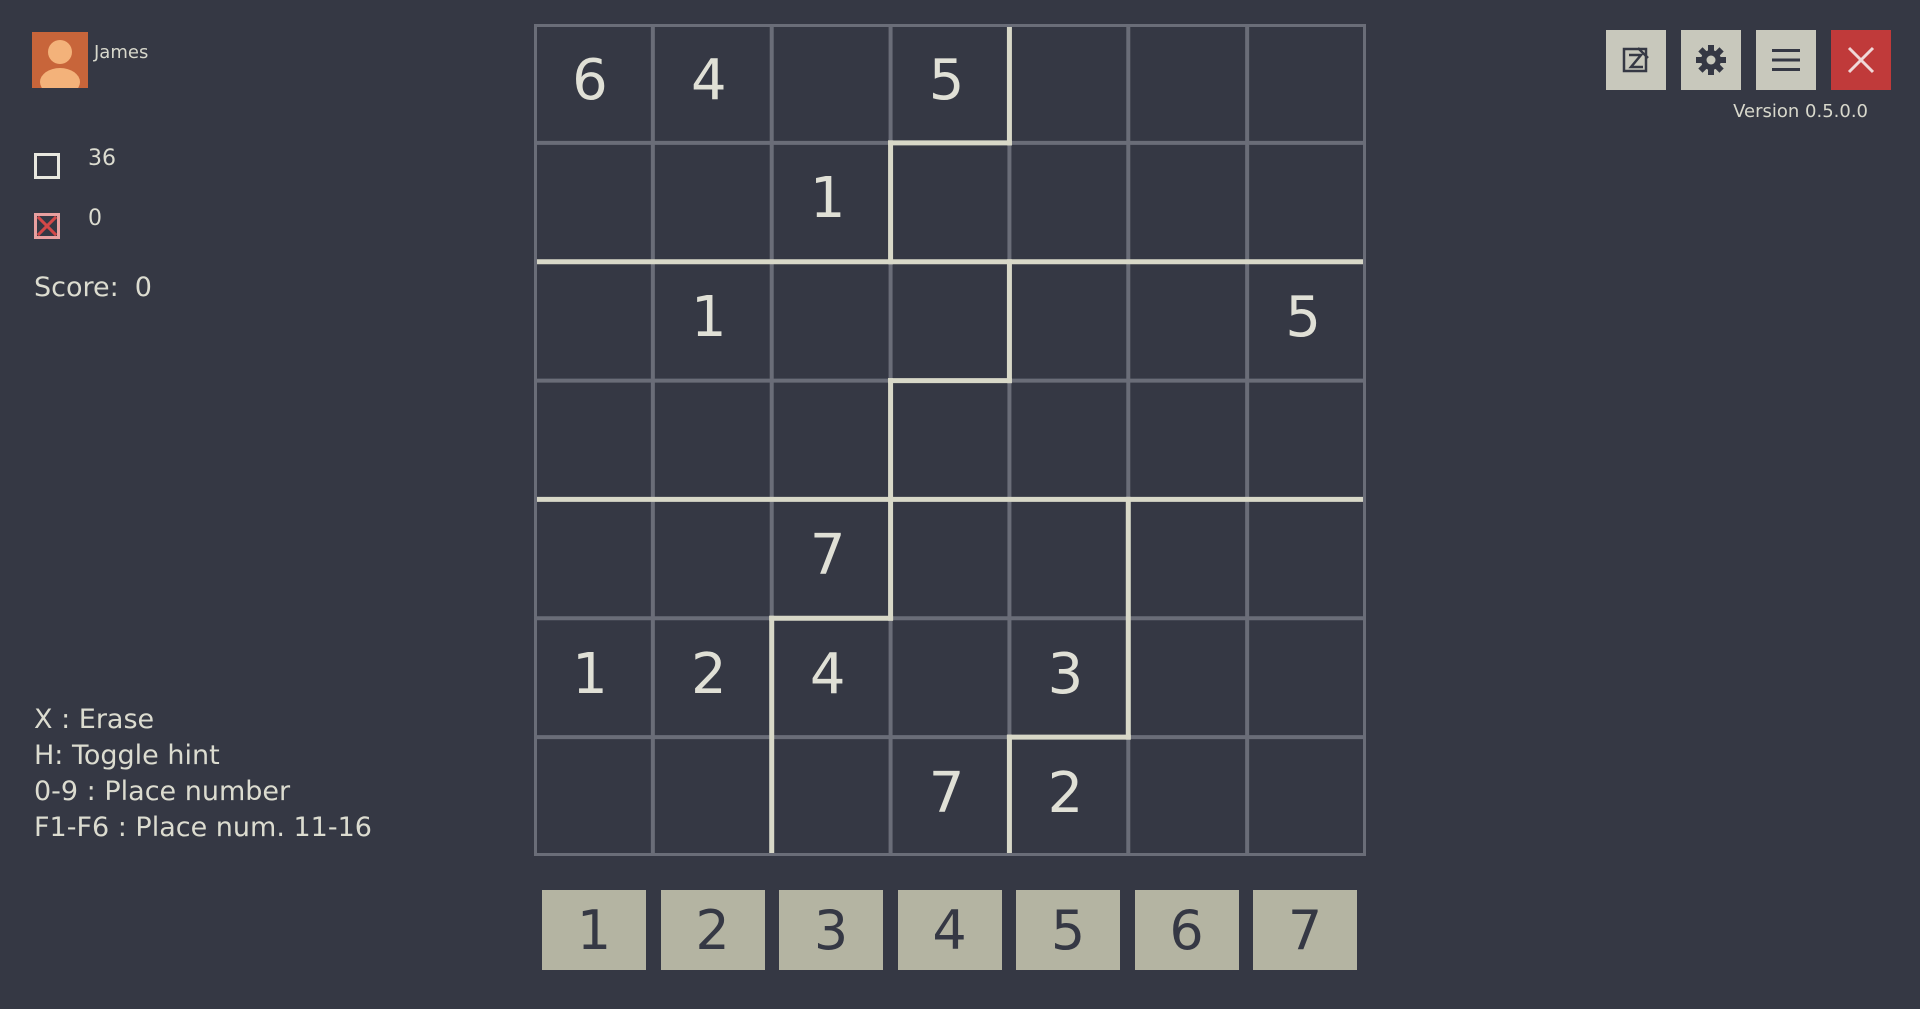 The height and width of the screenshot is (1009, 1920). I want to click on close-button, so click(1861, 60).